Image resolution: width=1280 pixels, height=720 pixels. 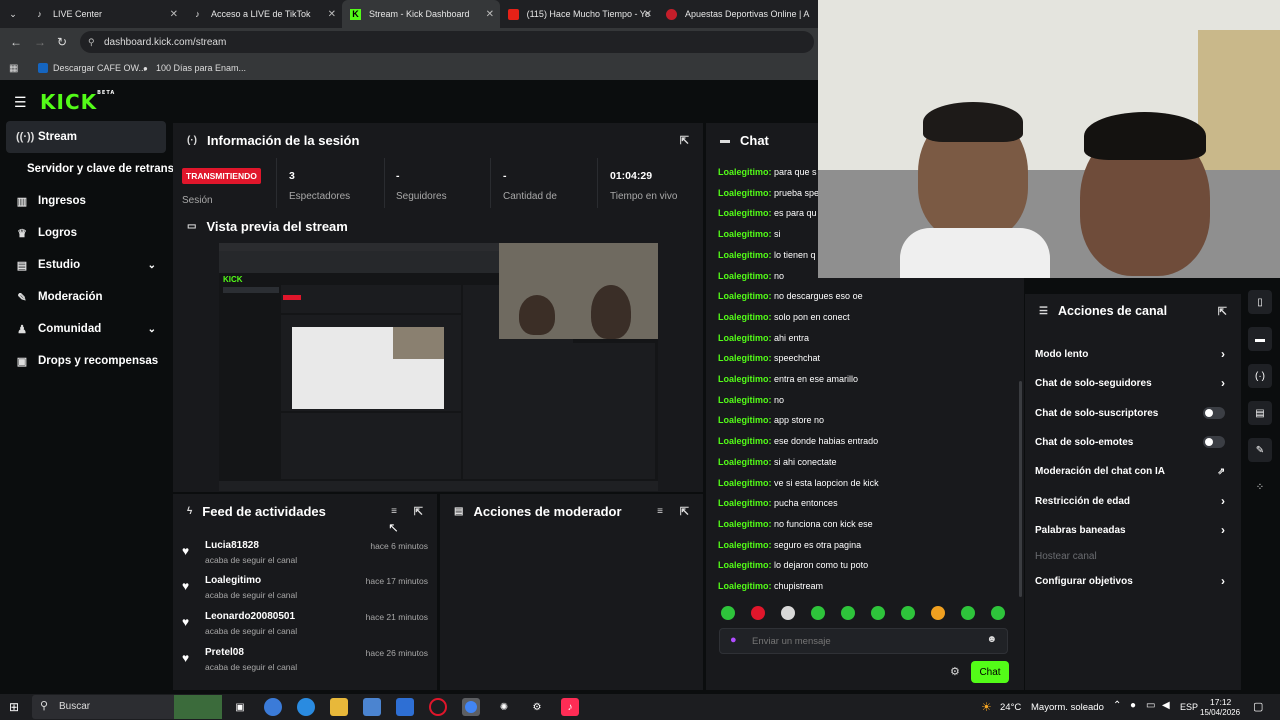 What do you see at coordinates (447, 42) in the screenshot?
I see `url-input: ⚲ dashboard.kick.com/stream` at bounding box center [447, 42].